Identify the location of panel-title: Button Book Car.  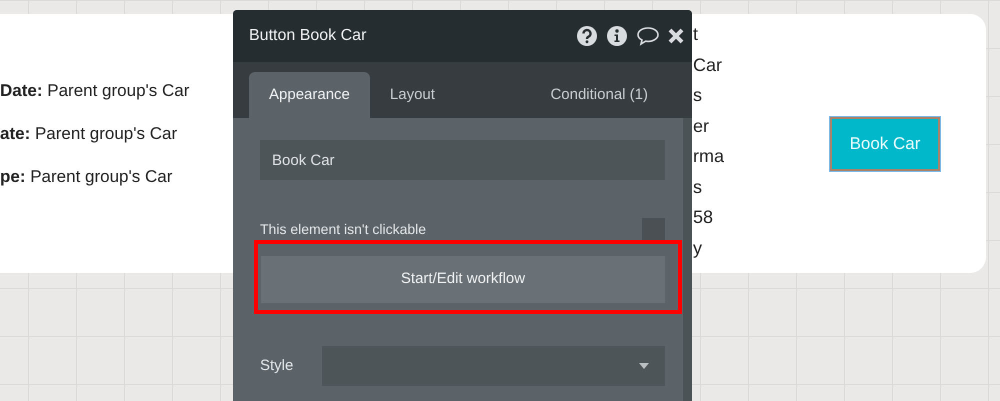
(308, 36).